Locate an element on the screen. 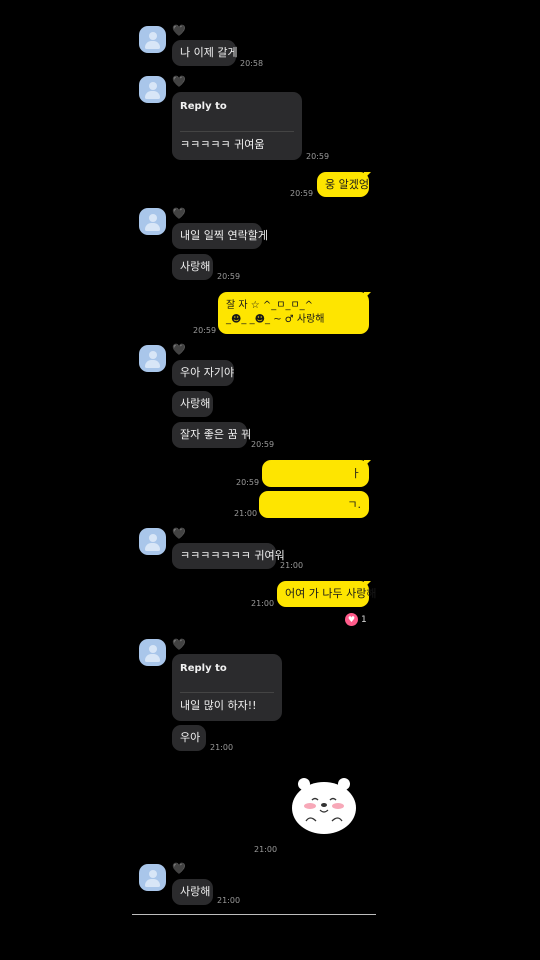  message-text: ㅏ is located at coordinates (355, 473).